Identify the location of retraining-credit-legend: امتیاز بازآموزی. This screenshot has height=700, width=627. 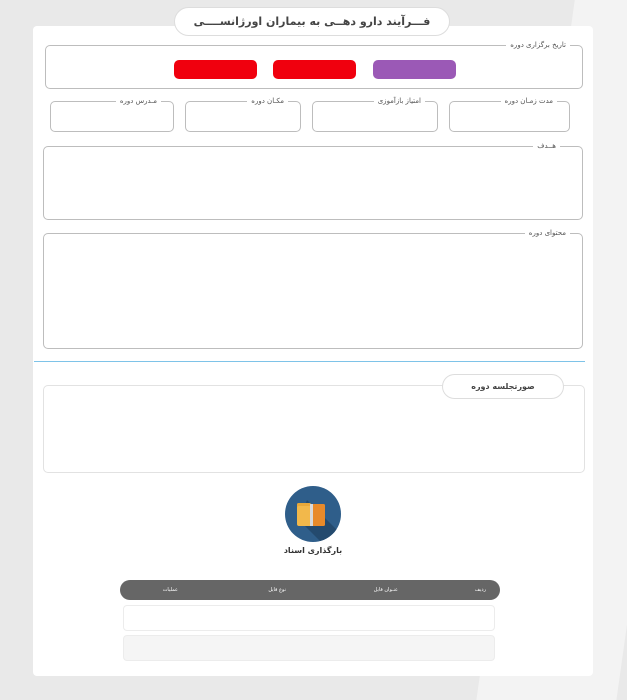
(399, 101).